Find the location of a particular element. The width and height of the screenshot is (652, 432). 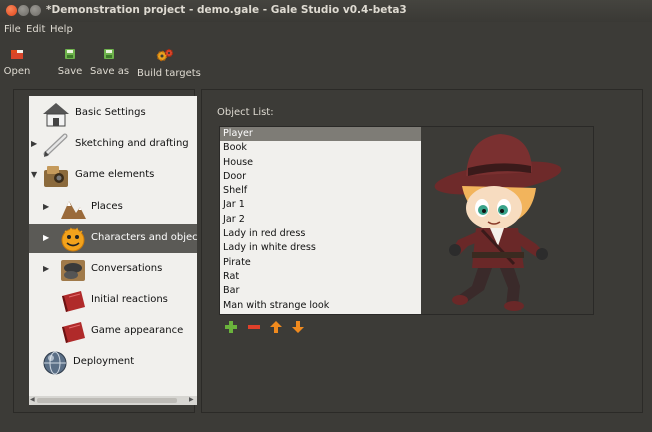

pencil-icon is located at coordinates (55, 145).